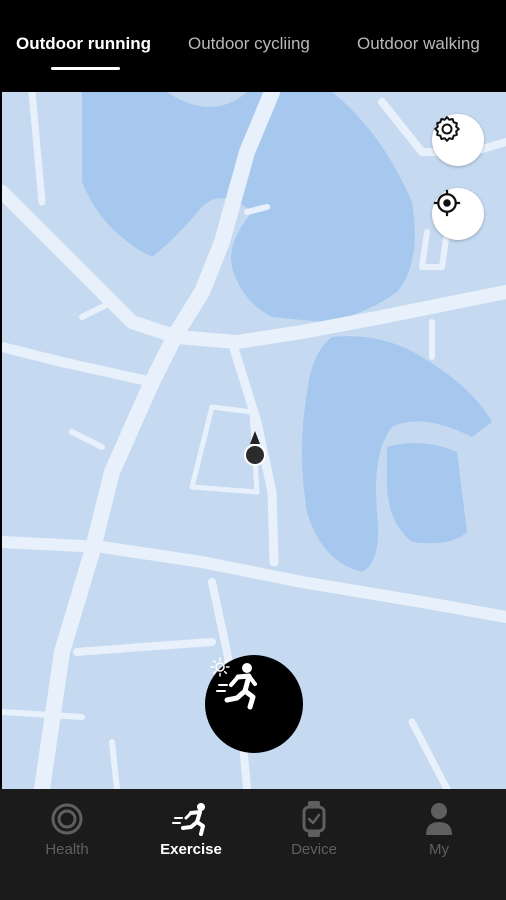 The image size is (506, 900). What do you see at coordinates (67, 849) in the screenshot?
I see `nav-health-label: Health` at bounding box center [67, 849].